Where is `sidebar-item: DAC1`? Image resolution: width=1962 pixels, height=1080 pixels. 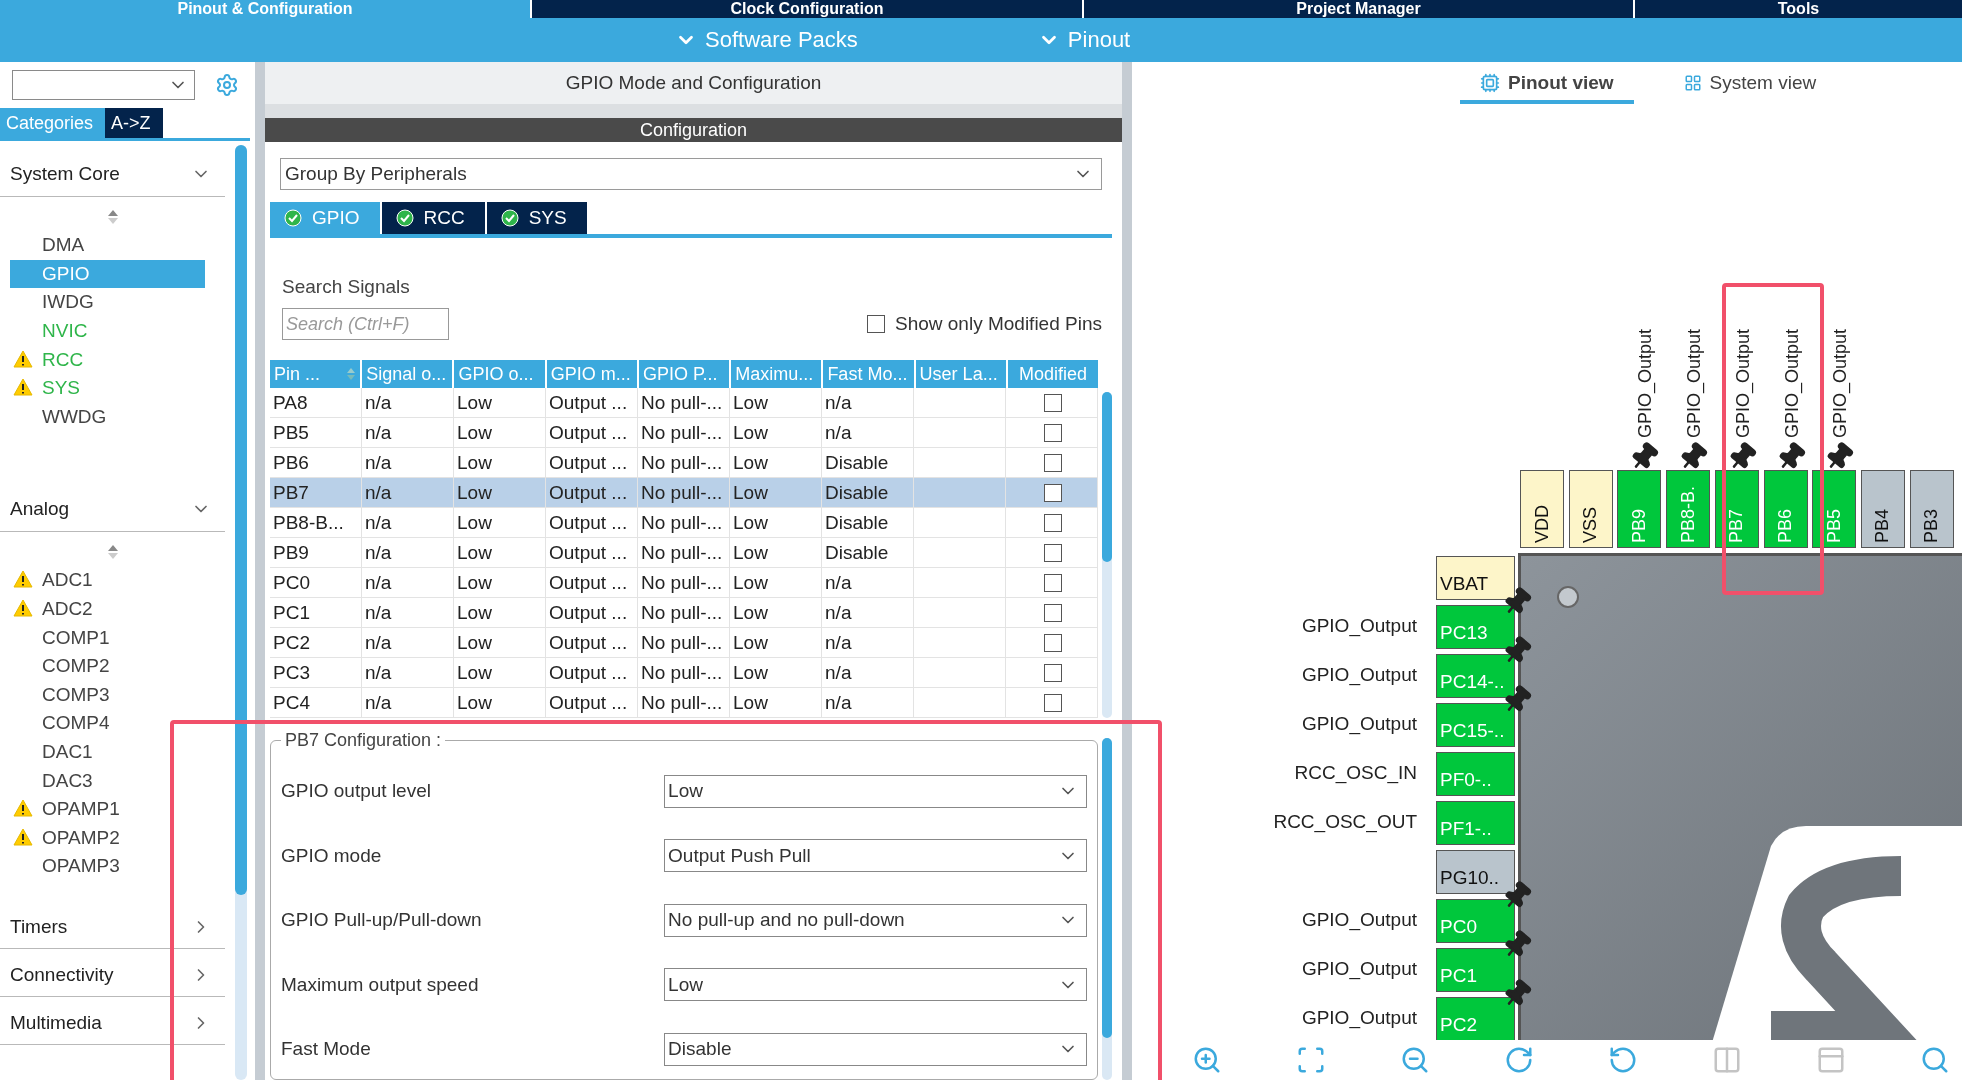 sidebar-item: DAC1 is located at coordinates (107, 752).